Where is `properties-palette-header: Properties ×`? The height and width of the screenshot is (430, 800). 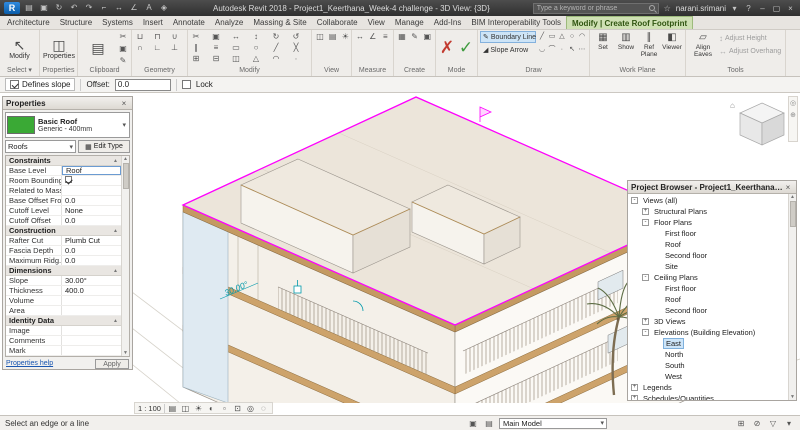 properties-palette-header: Properties × is located at coordinates (67, 103).